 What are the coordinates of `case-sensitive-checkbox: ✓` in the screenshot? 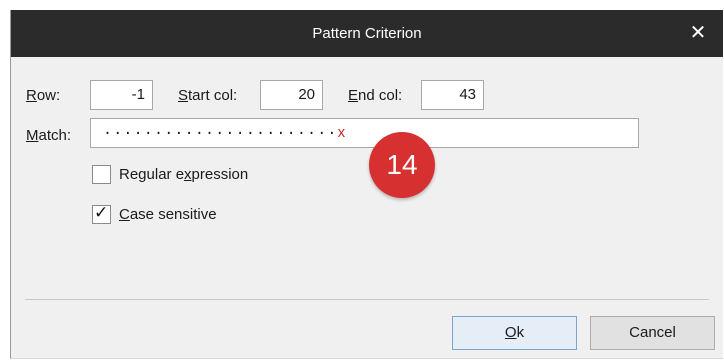 It's located at (101, 213).